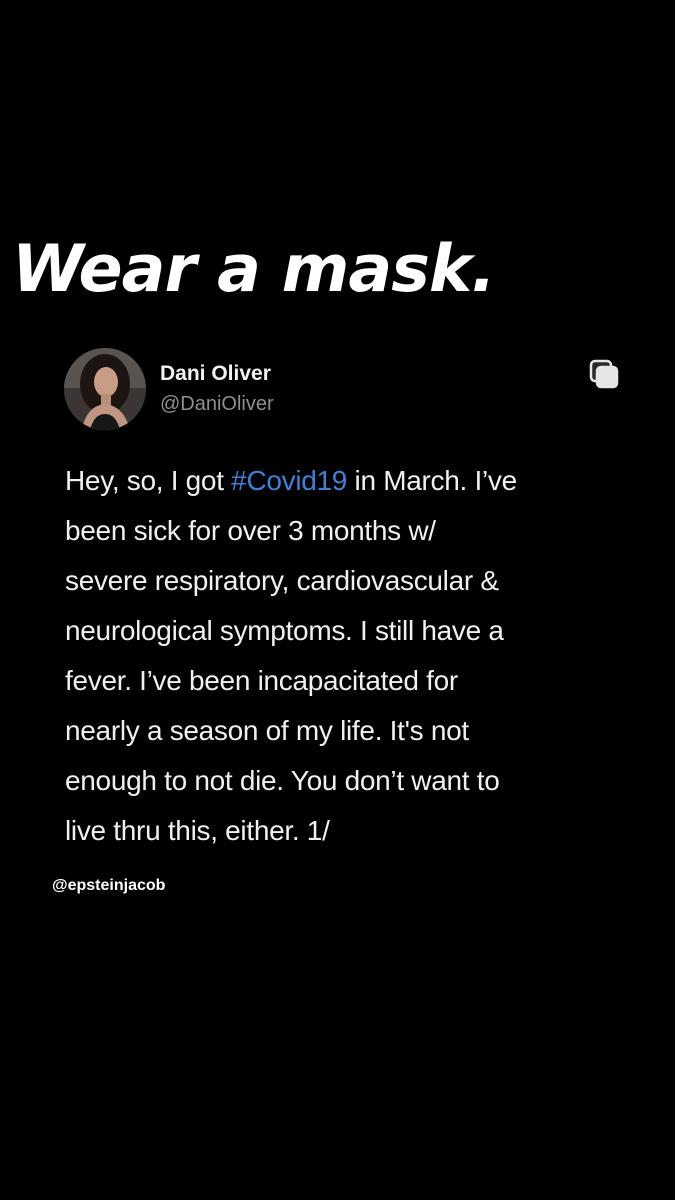  I want to click on tweet-line: enough to not die. You don’t want to, so click(282, 780).